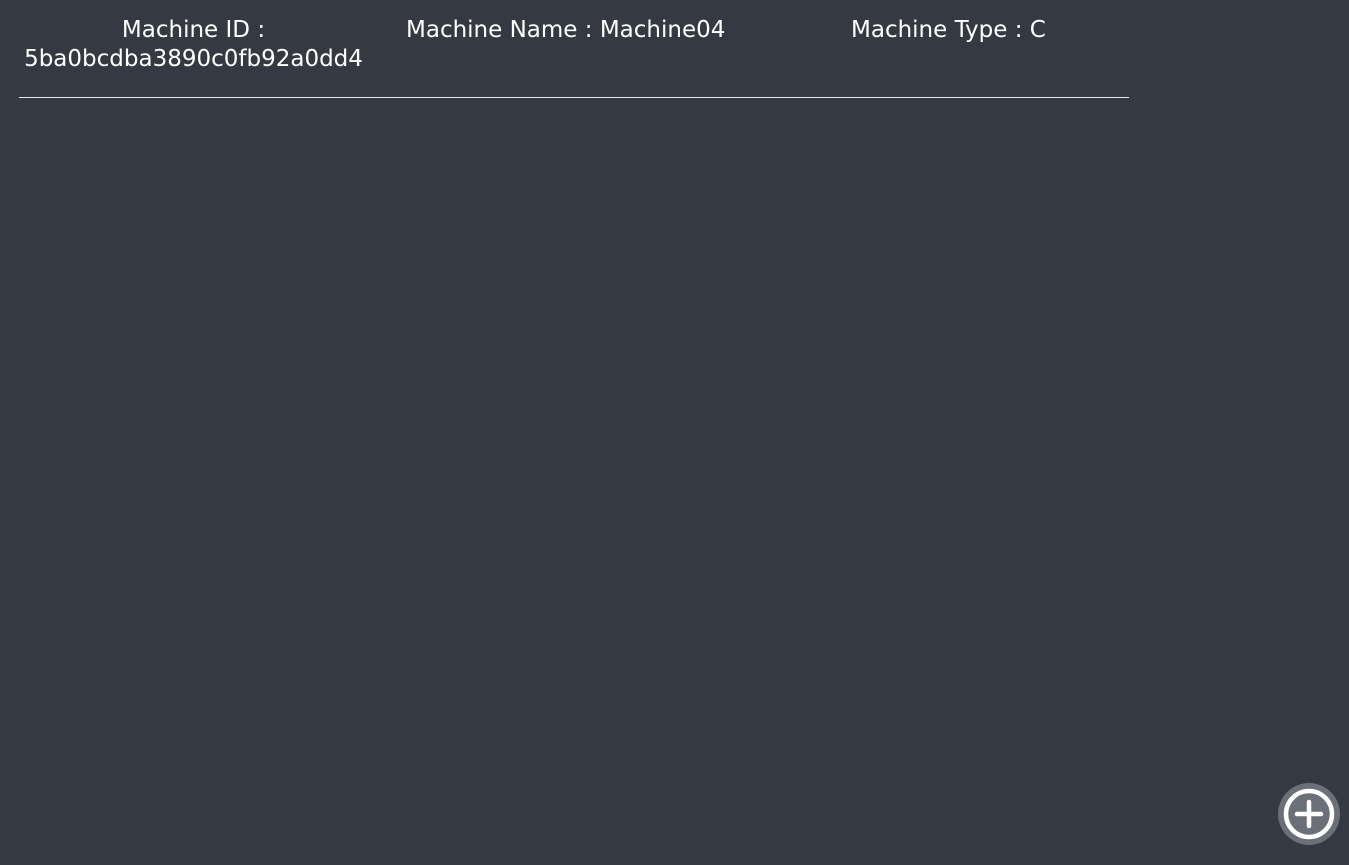  Describe the element at coordinates (499, 30) in the screenshot. I see `machine-name-label: Machine Name :` at that location.